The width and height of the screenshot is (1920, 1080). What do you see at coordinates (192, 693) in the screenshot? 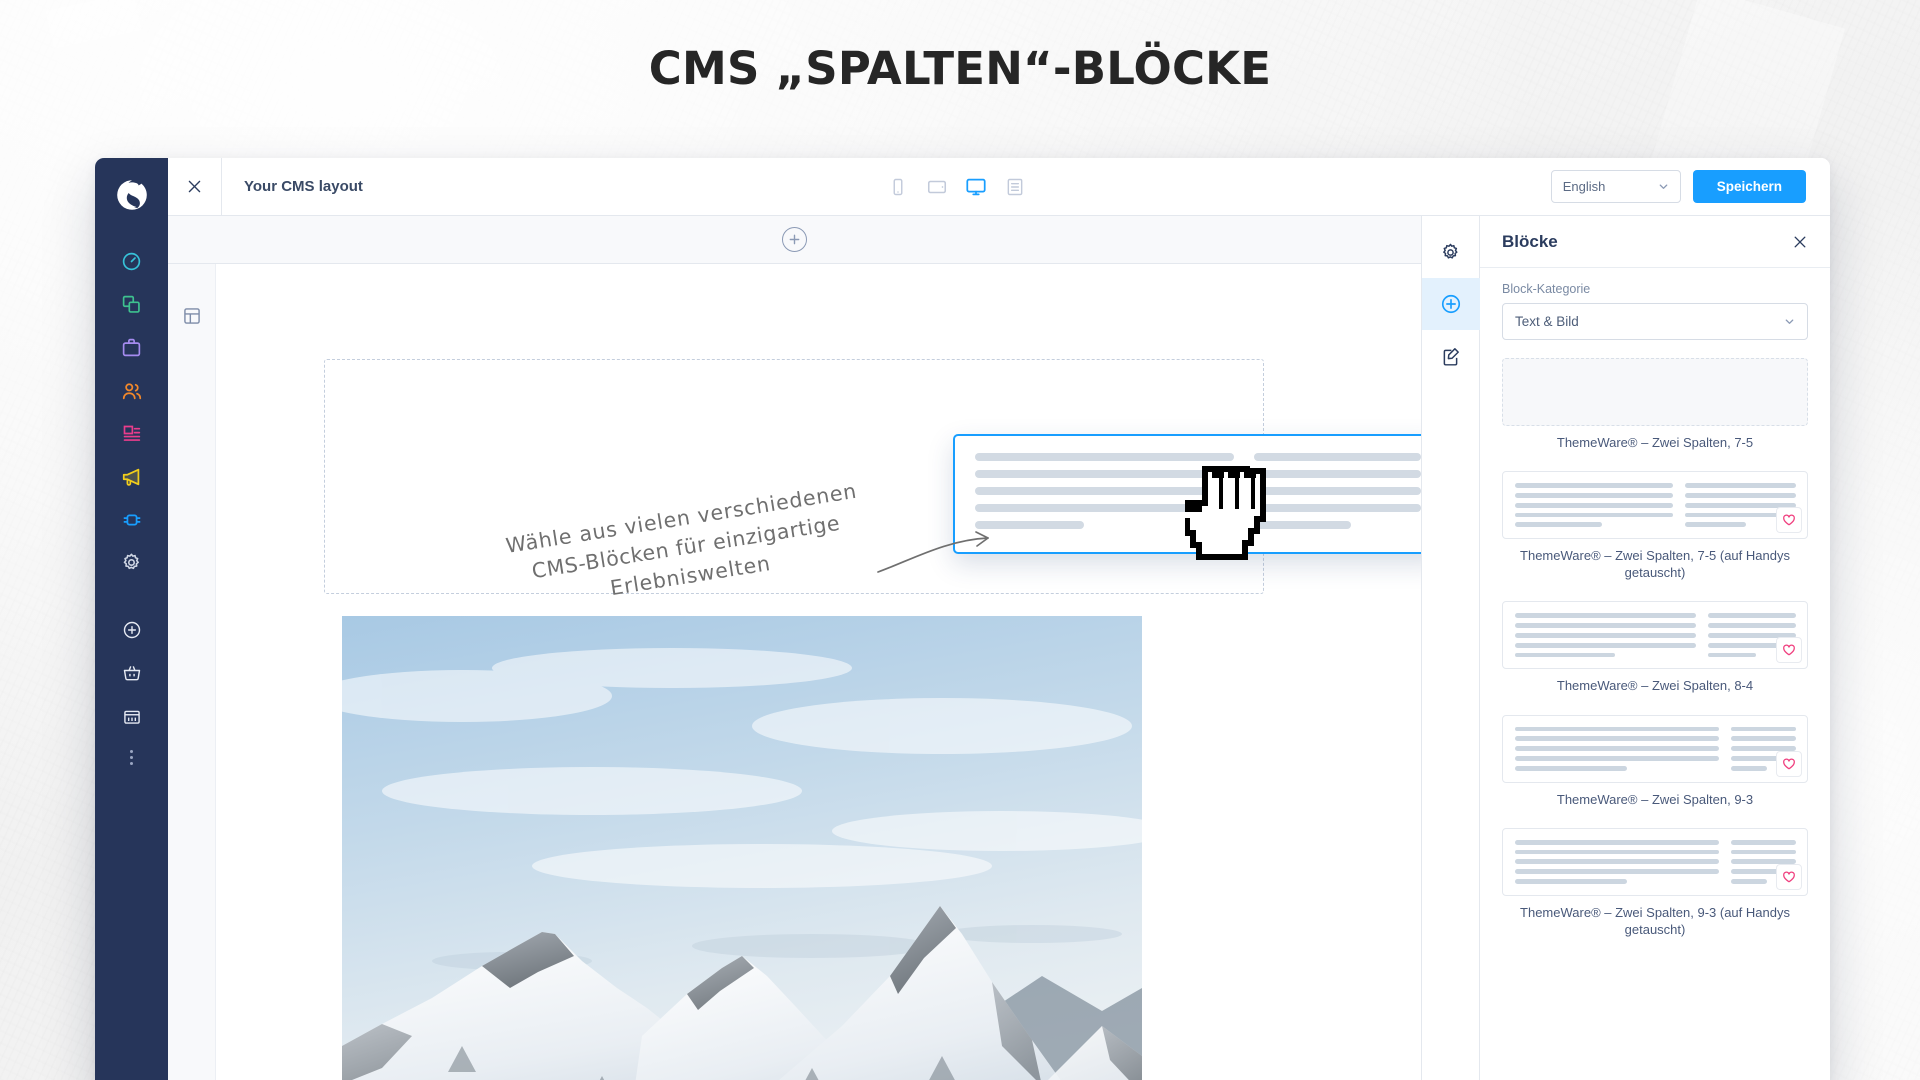
I see `layout-panel-icon` at bounding box center [192, 693].